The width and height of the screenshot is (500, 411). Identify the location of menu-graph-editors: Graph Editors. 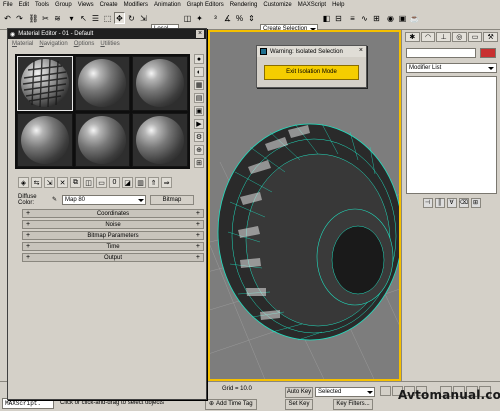
(205, 5).